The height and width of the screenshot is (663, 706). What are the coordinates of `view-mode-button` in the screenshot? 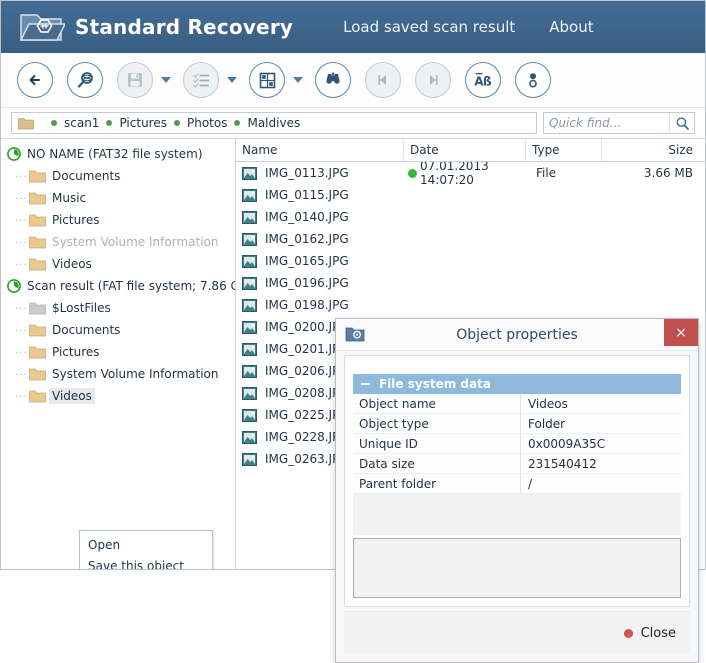 It's located at (267, 80).